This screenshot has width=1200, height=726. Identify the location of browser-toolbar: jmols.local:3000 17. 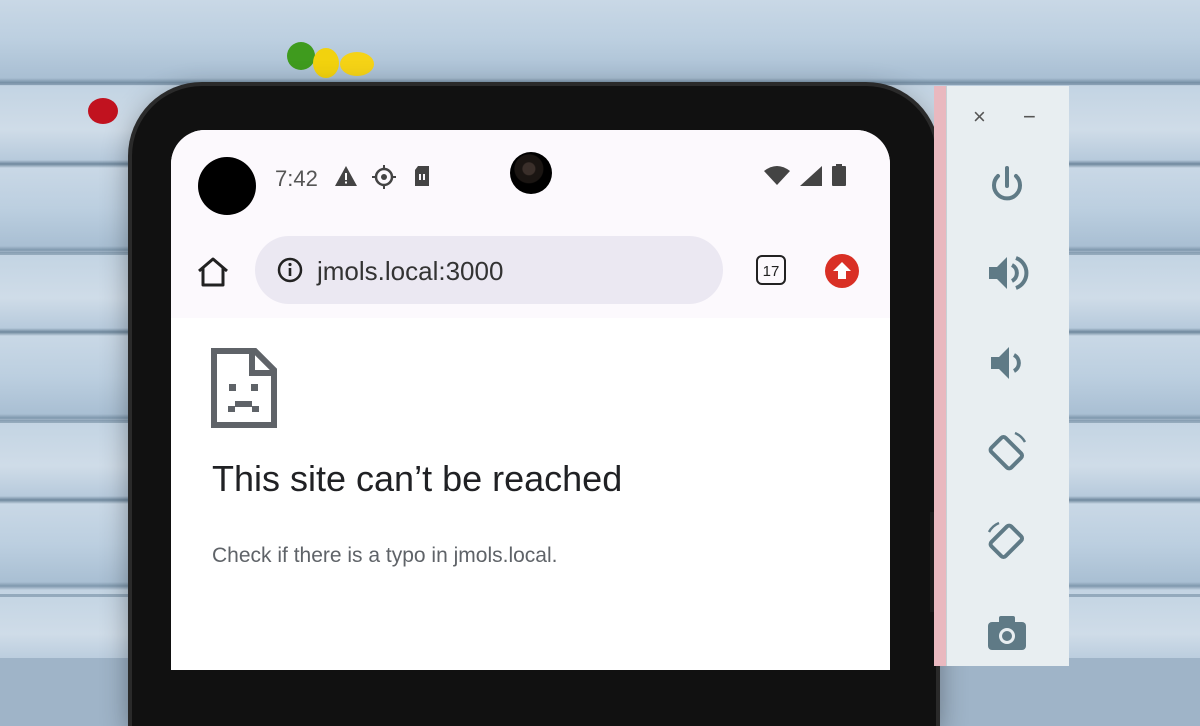
(530, 270).